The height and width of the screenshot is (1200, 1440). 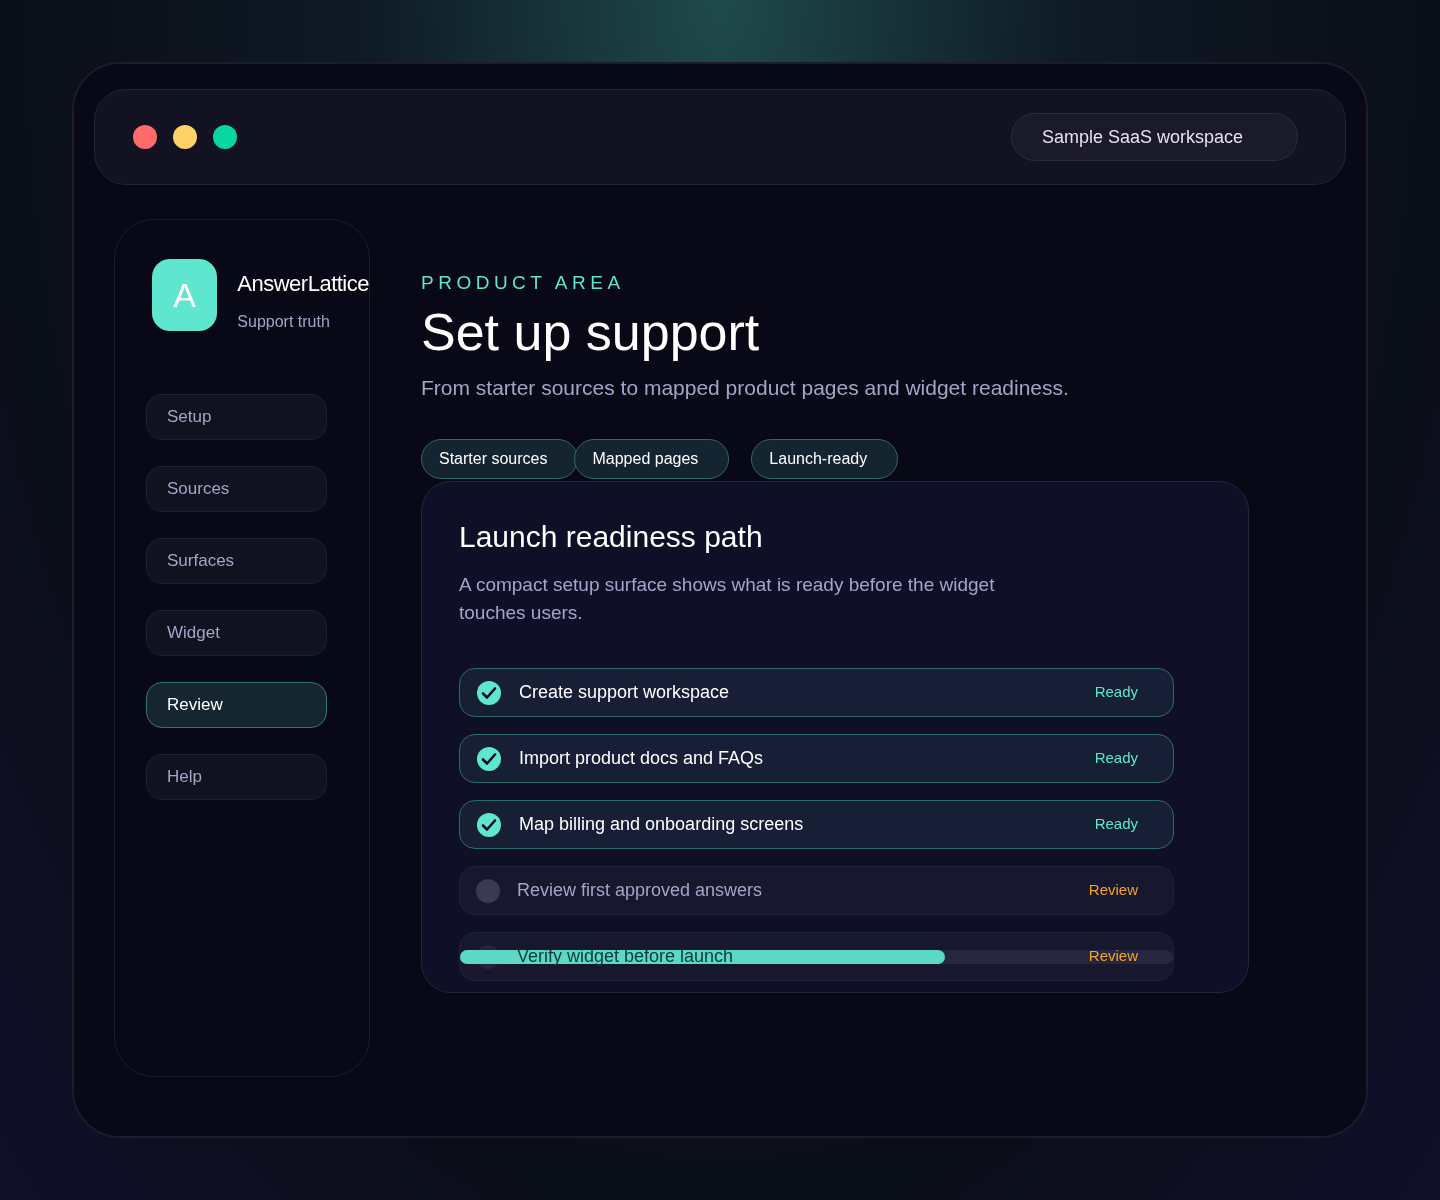 I want to click on card-description: A compact setup surface shows what is ready before the widget touches users., so click(x=727, y=599).